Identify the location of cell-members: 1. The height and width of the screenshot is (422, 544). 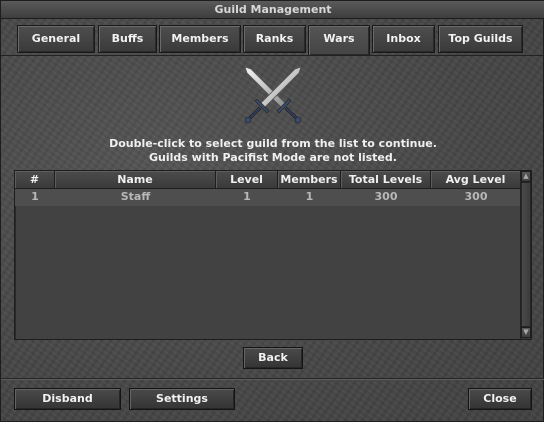
(309, 196).